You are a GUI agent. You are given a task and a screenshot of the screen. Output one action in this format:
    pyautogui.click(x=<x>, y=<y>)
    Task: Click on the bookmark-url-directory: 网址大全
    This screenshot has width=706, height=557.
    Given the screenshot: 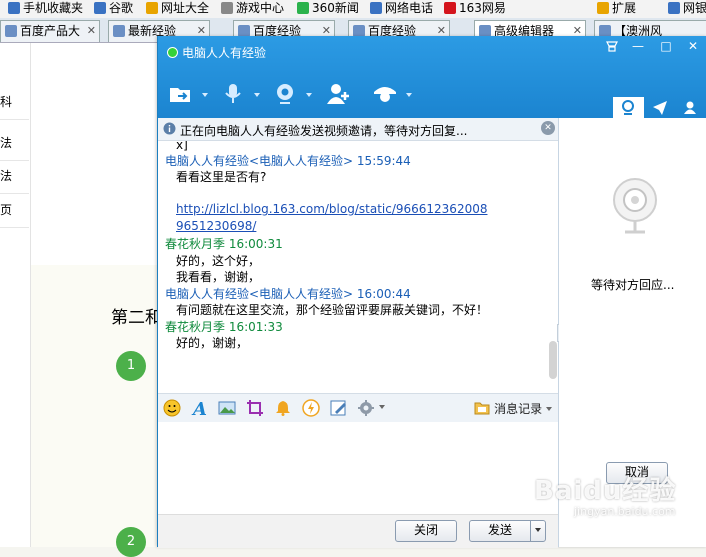 What is the action you would take?
    pyautogui.click(x=177, y=9)
    